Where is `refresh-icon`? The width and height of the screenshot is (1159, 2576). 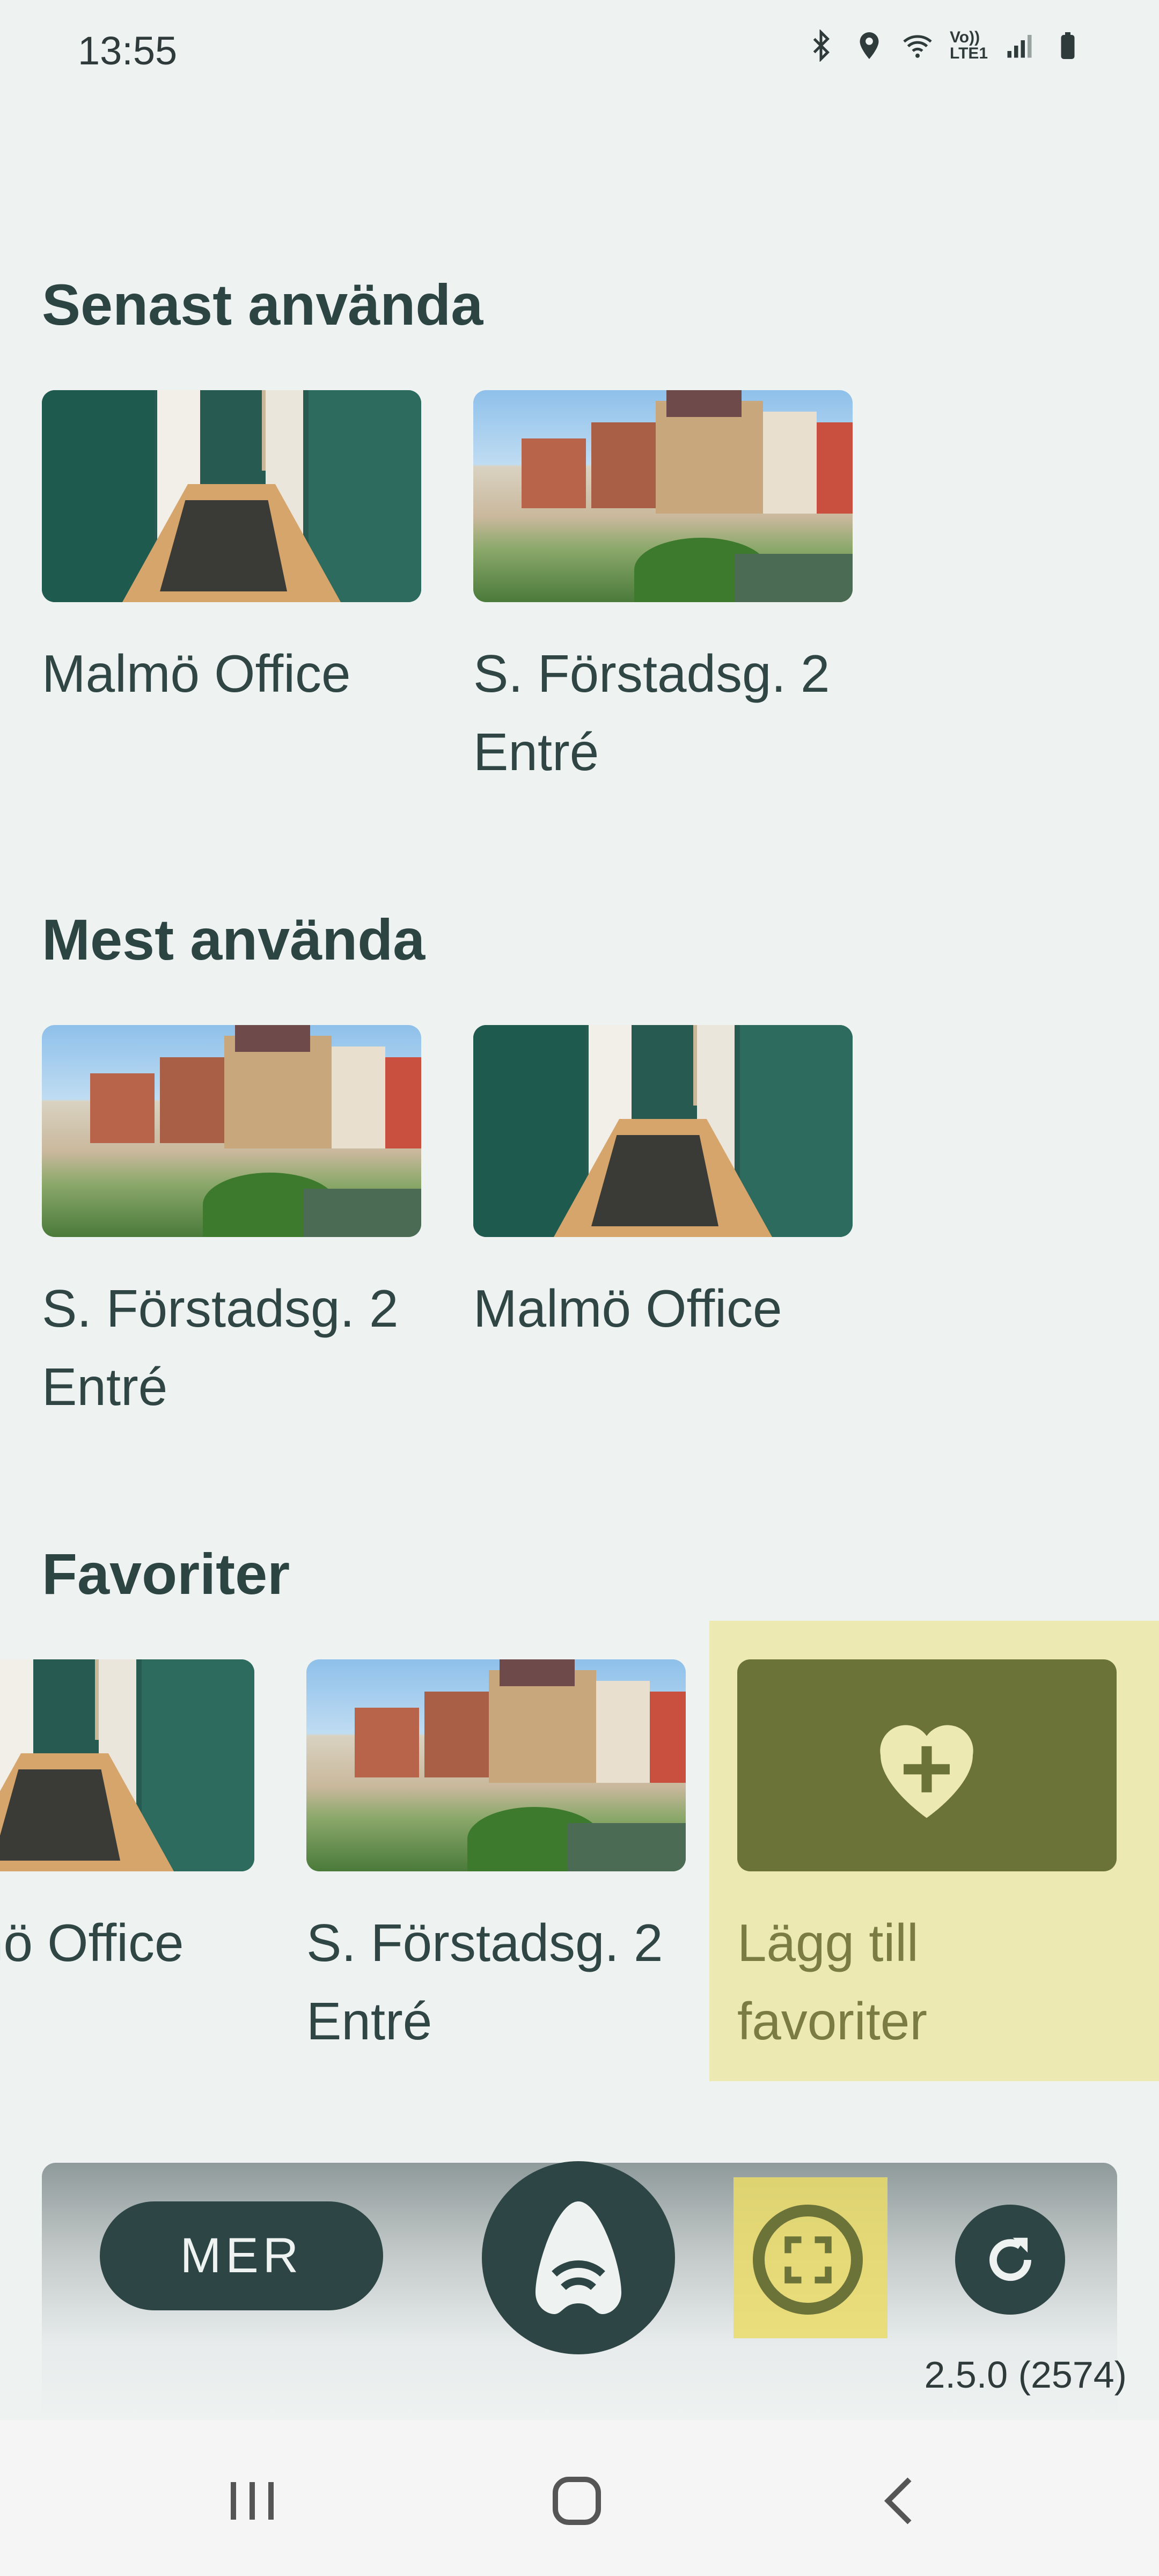 refresh-icon is located at coordinates (1010, 2259).